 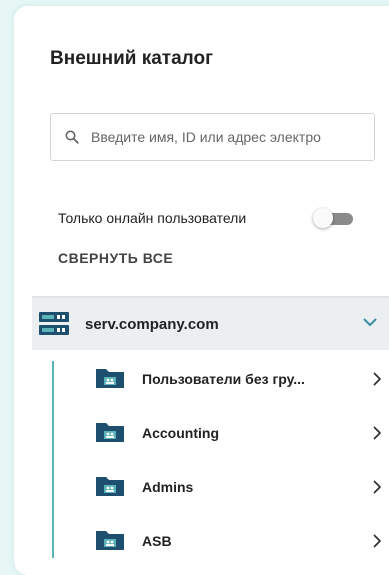 What do you see at coordinates (72, 137) in the screenshot?
I see `search-icon` at bounding box center [72, 137].